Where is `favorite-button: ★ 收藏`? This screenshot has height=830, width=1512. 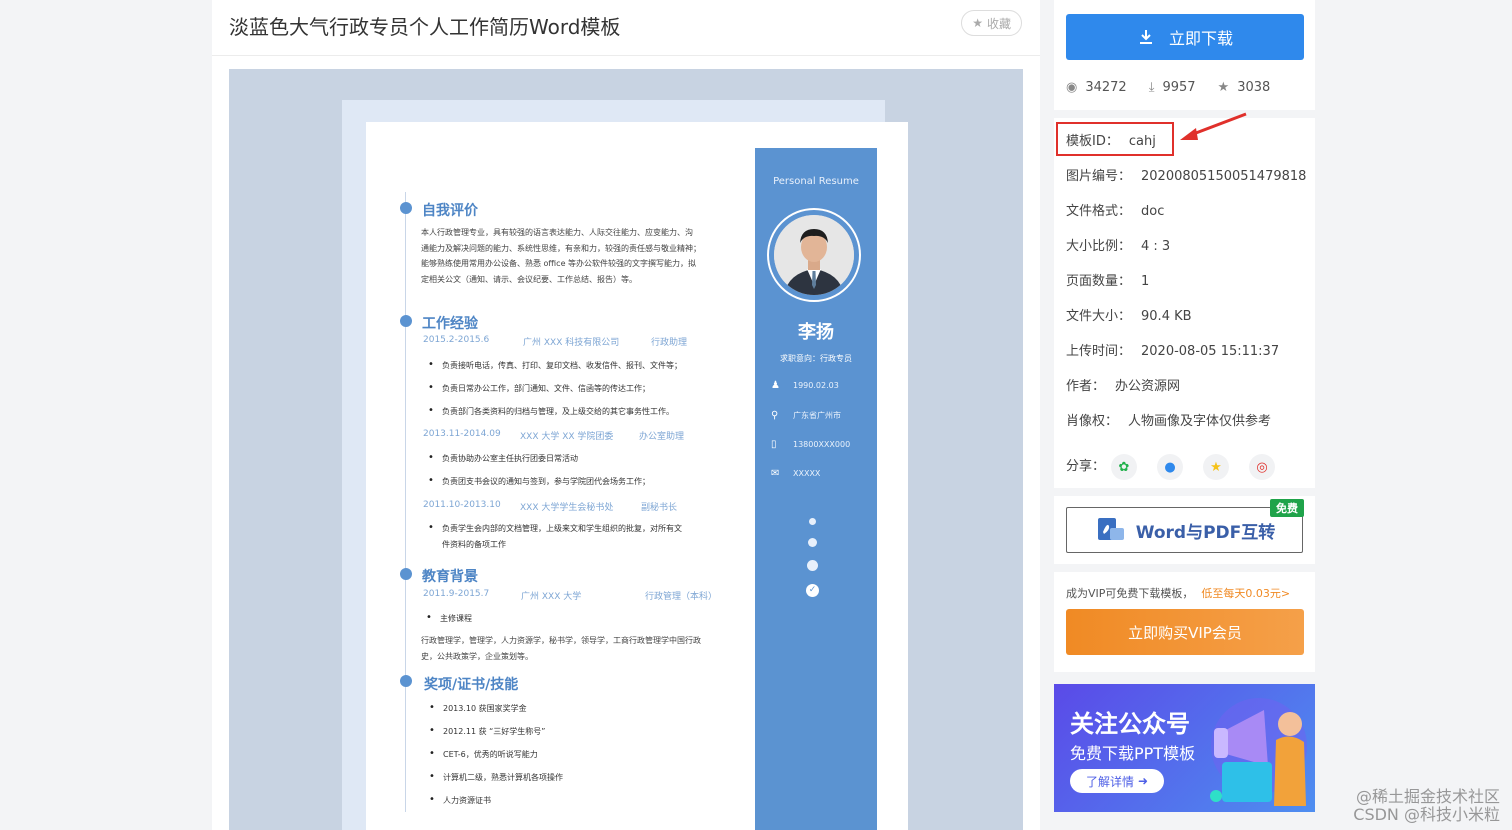
favorite-button: ★ 收藏 is located at coordinates (991, 23).